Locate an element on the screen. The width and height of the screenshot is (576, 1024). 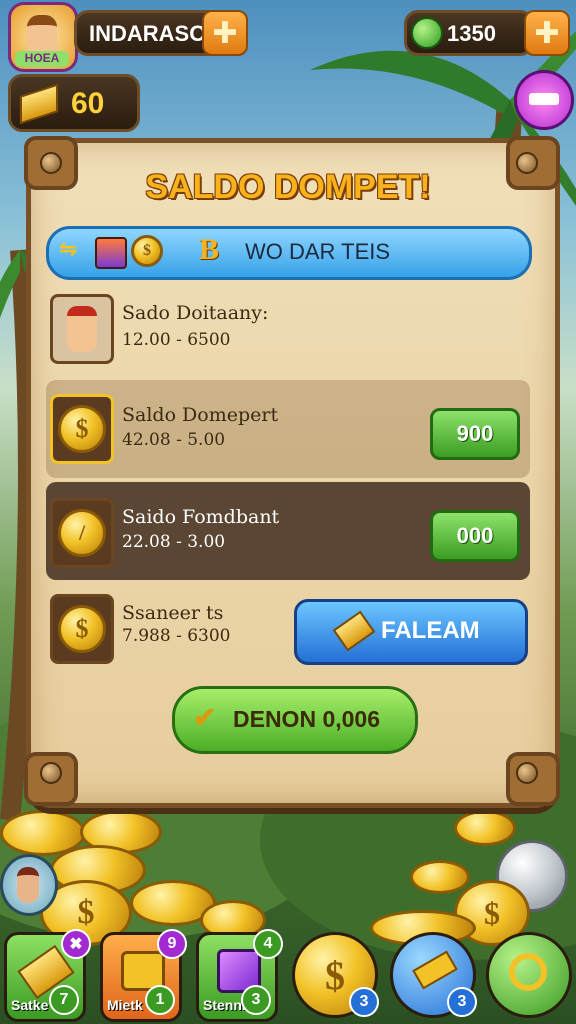
wallet-row: $ Saldo Domepert 42.08 - 5.00 900 is located at coordinates (288, 429).